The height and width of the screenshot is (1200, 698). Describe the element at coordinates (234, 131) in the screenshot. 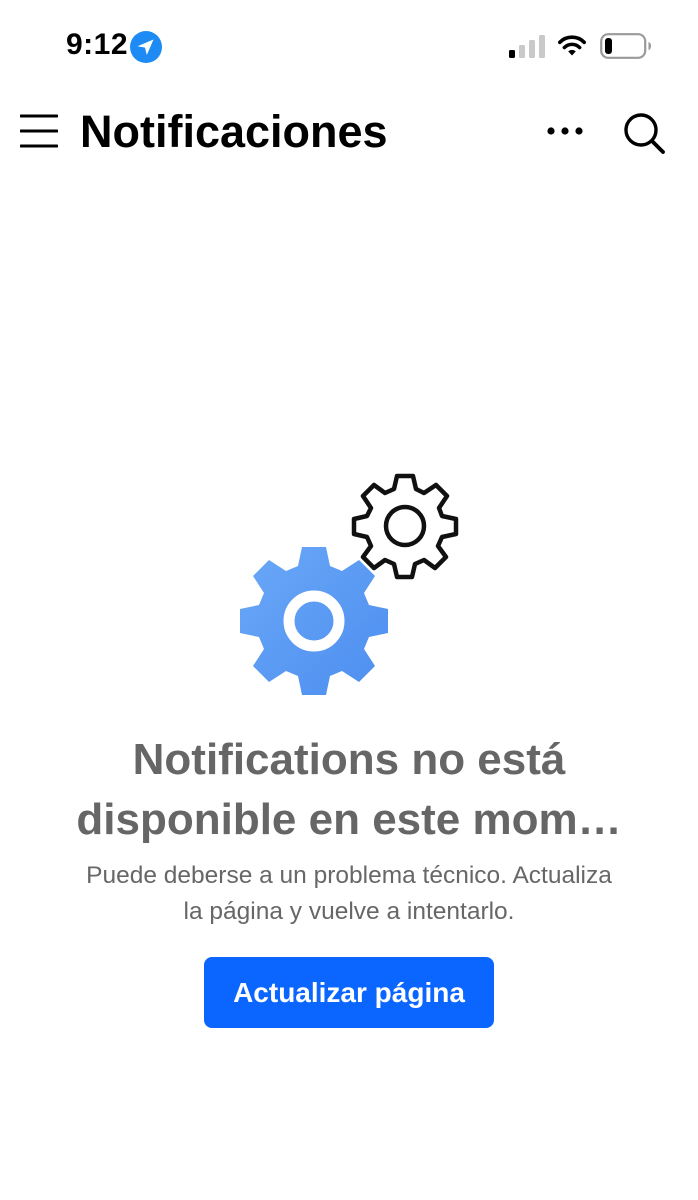

I see `page-title: Notificaciones` at that location.